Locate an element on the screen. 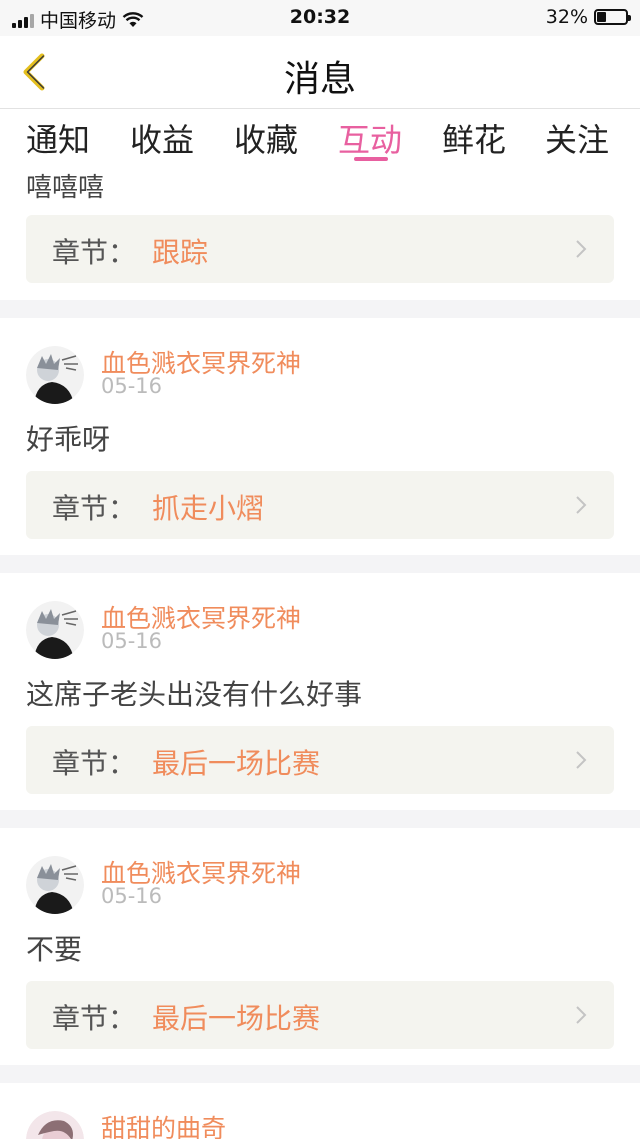 This screenshot has height=1139, width=640. status-bar: 中国移动 20:32 32% is located at coordinates (320, 18).